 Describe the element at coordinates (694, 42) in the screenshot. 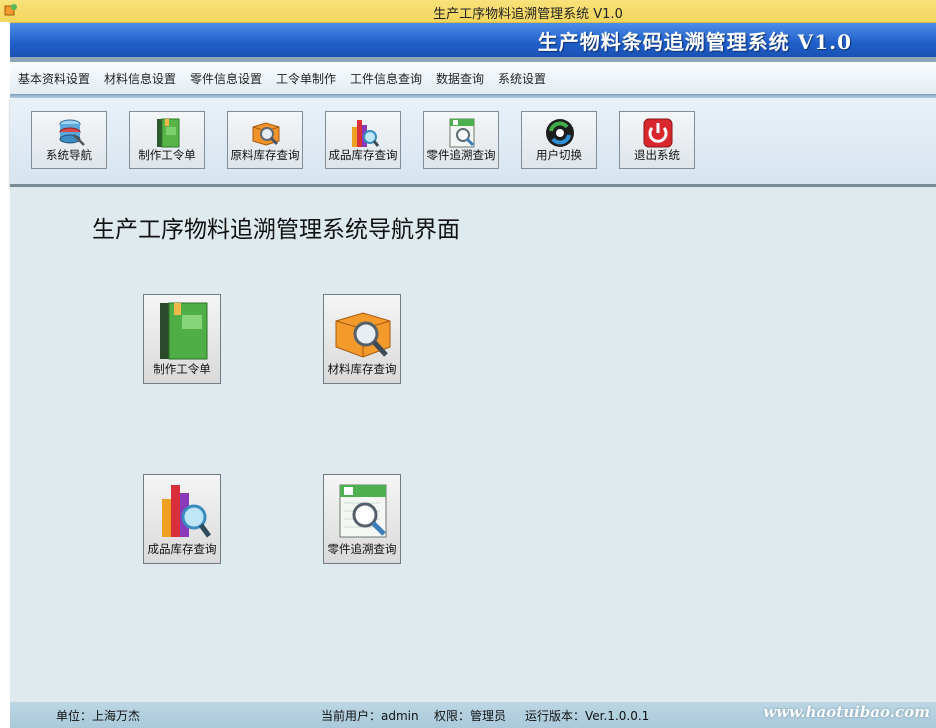

I see `banner-title: 生产物料条码追溯管理系统 V1.0` at that location.